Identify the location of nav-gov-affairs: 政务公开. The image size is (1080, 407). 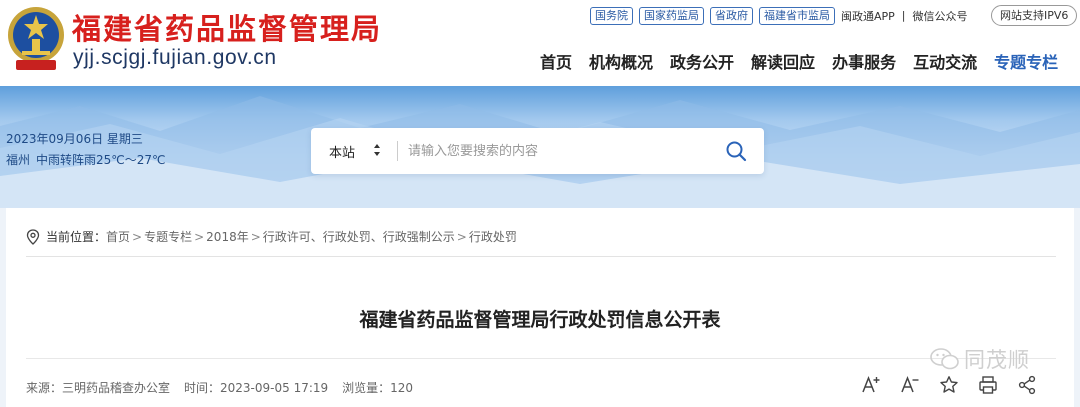
(702, 61).